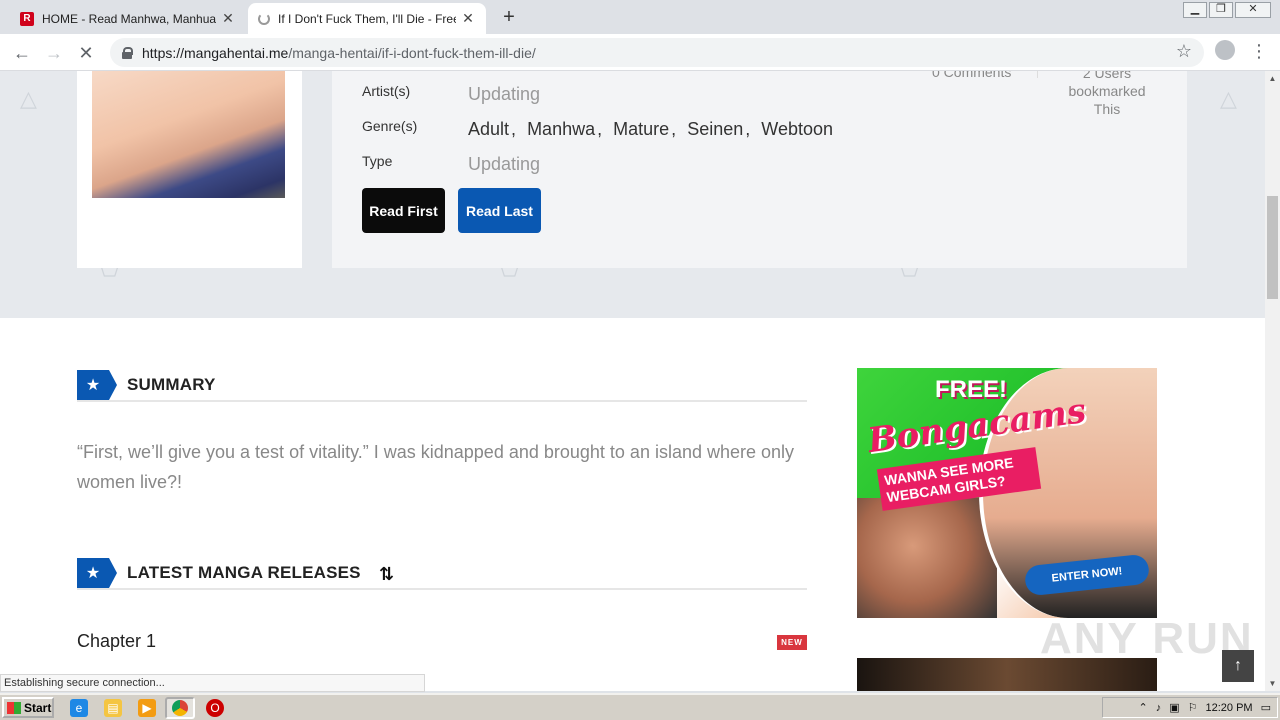 The width and height of the screenshot is (1280, 720). What do you see at coordinates (792, 642) in the screenshot?
I see `new-badge: NEW` at bounding box center [792, 642].